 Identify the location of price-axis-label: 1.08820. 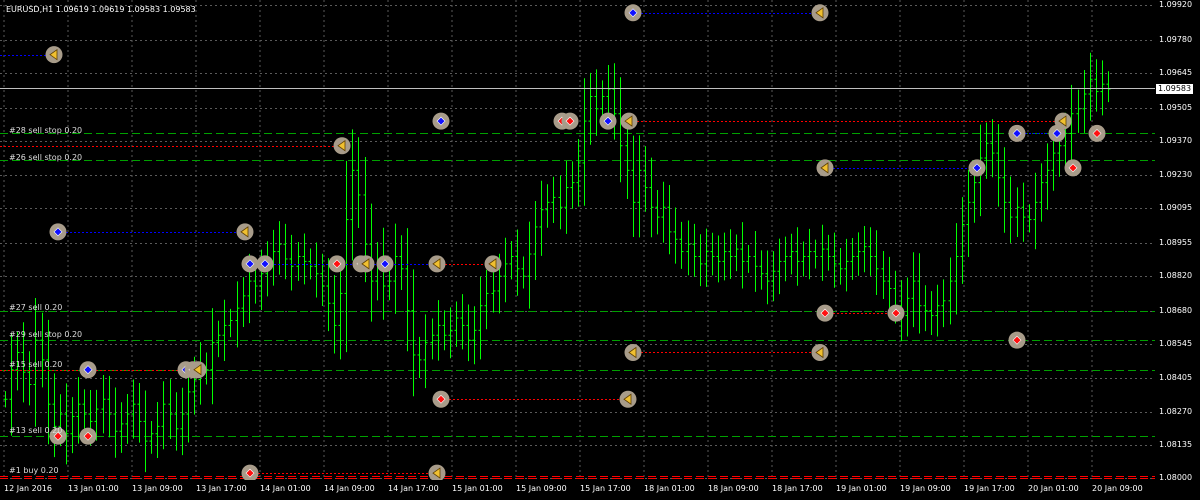
(1176, 275).